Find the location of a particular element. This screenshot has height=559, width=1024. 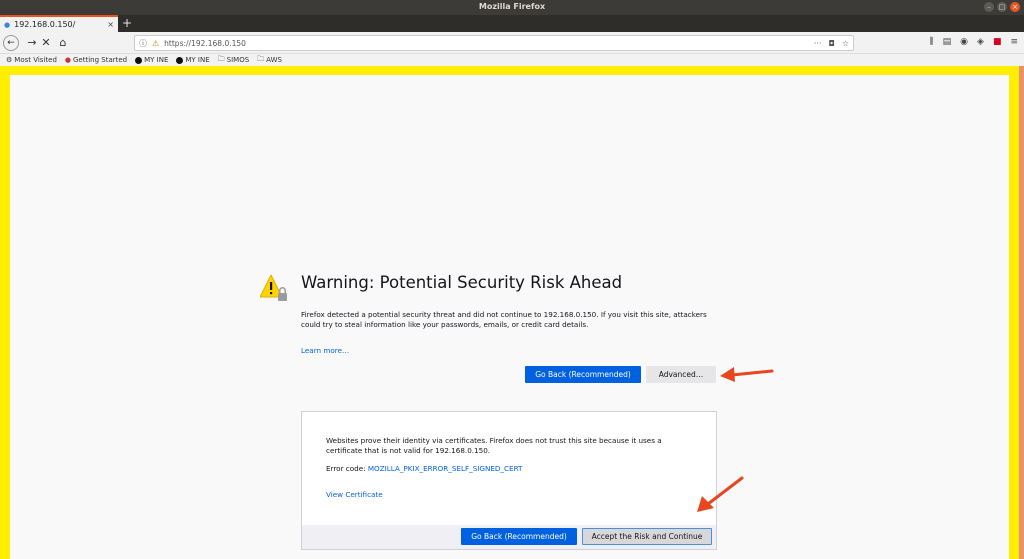

tab-strip: ● 192.168.0.150/ × + is located at coordinates (512, 23).